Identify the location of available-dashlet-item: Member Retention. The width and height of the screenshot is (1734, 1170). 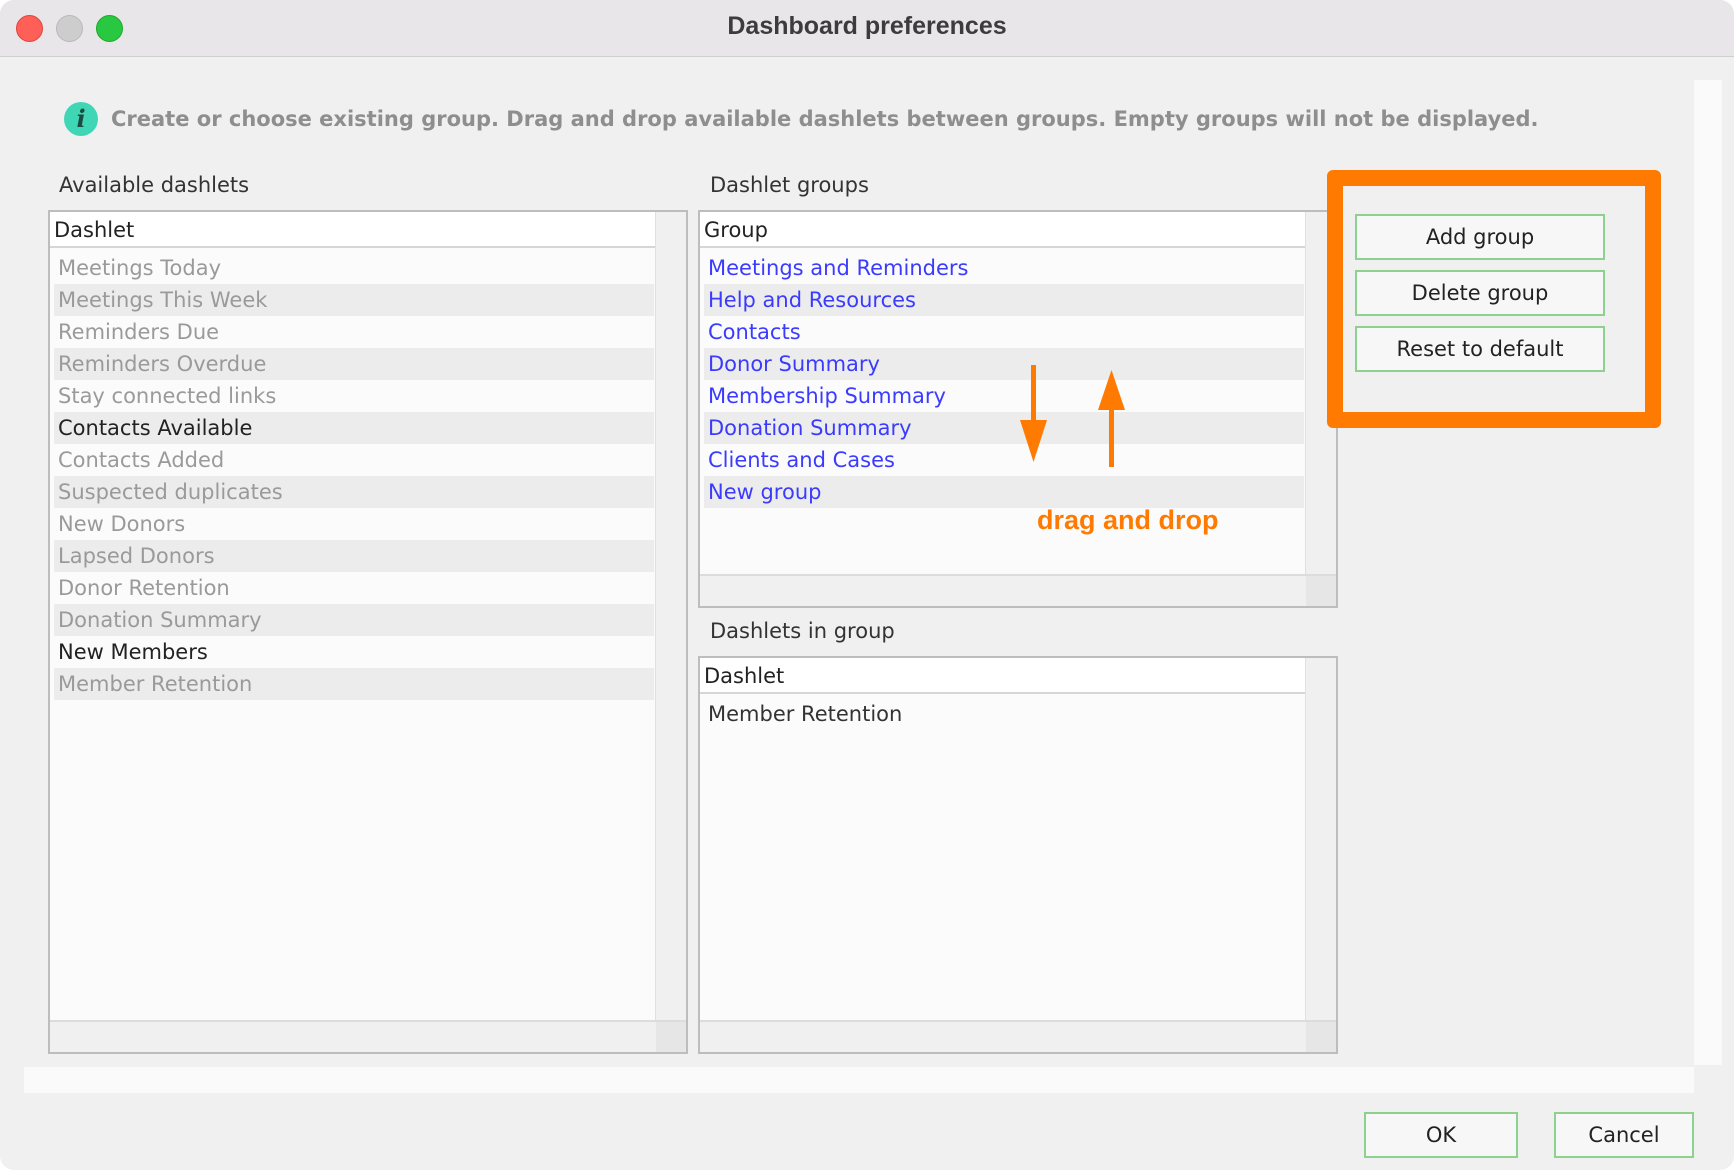
(354, 684).